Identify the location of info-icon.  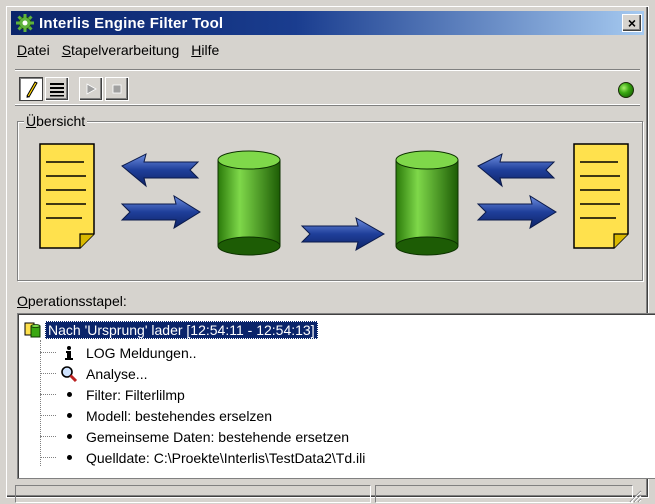
(69, 353).